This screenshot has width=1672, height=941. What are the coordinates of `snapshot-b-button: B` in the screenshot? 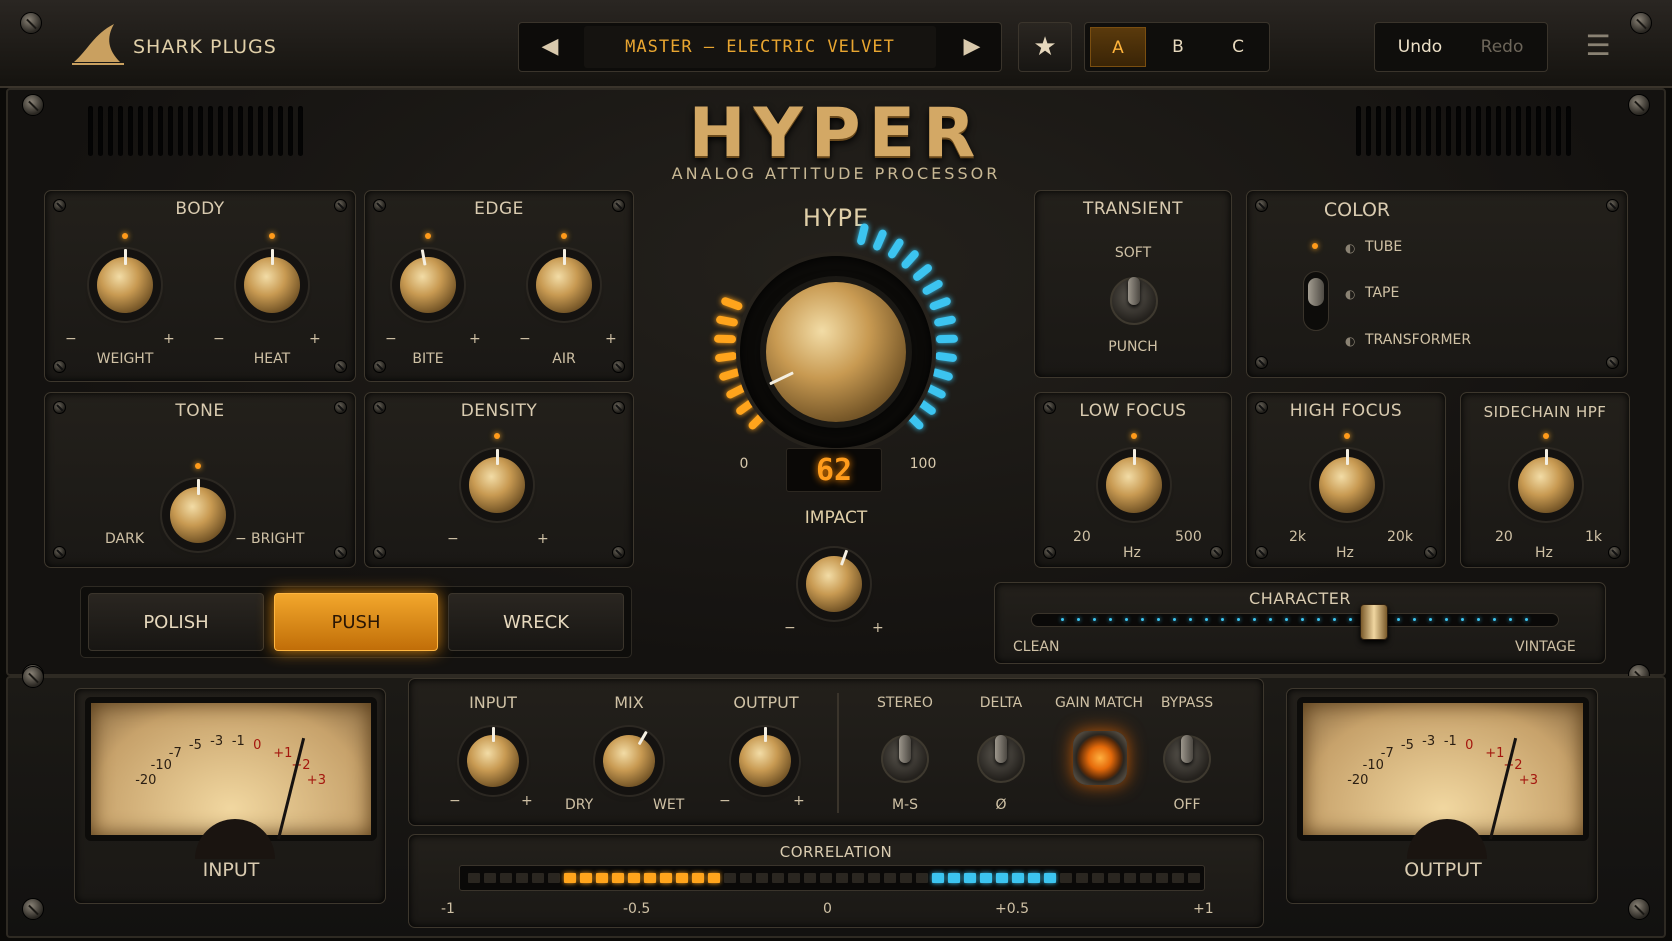 It's located at (1178, 47).